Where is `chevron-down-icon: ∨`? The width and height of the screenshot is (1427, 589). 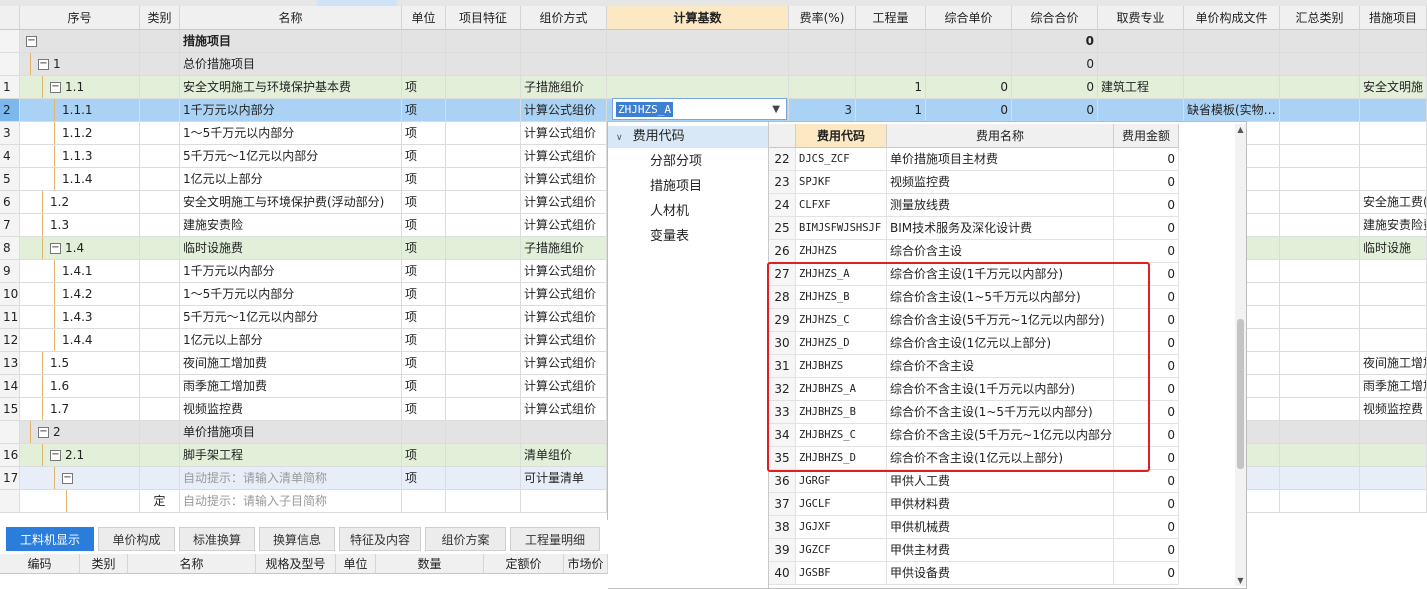 chevron-down-icon: ∨ is located at coordinates (619, 138).